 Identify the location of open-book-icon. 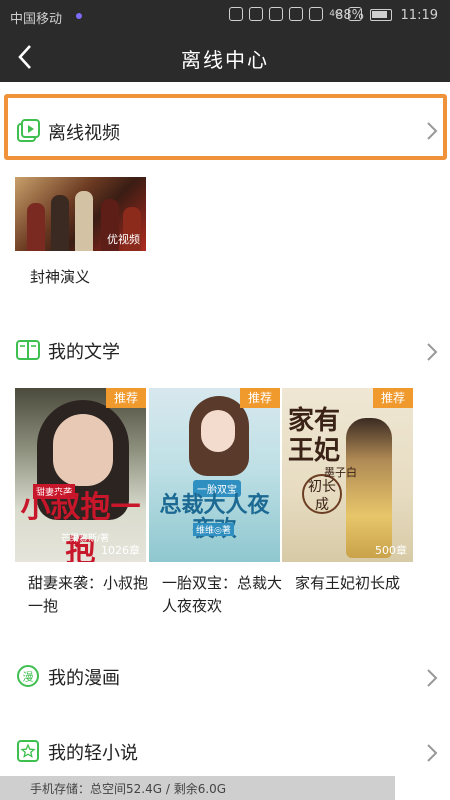
(28, 349).